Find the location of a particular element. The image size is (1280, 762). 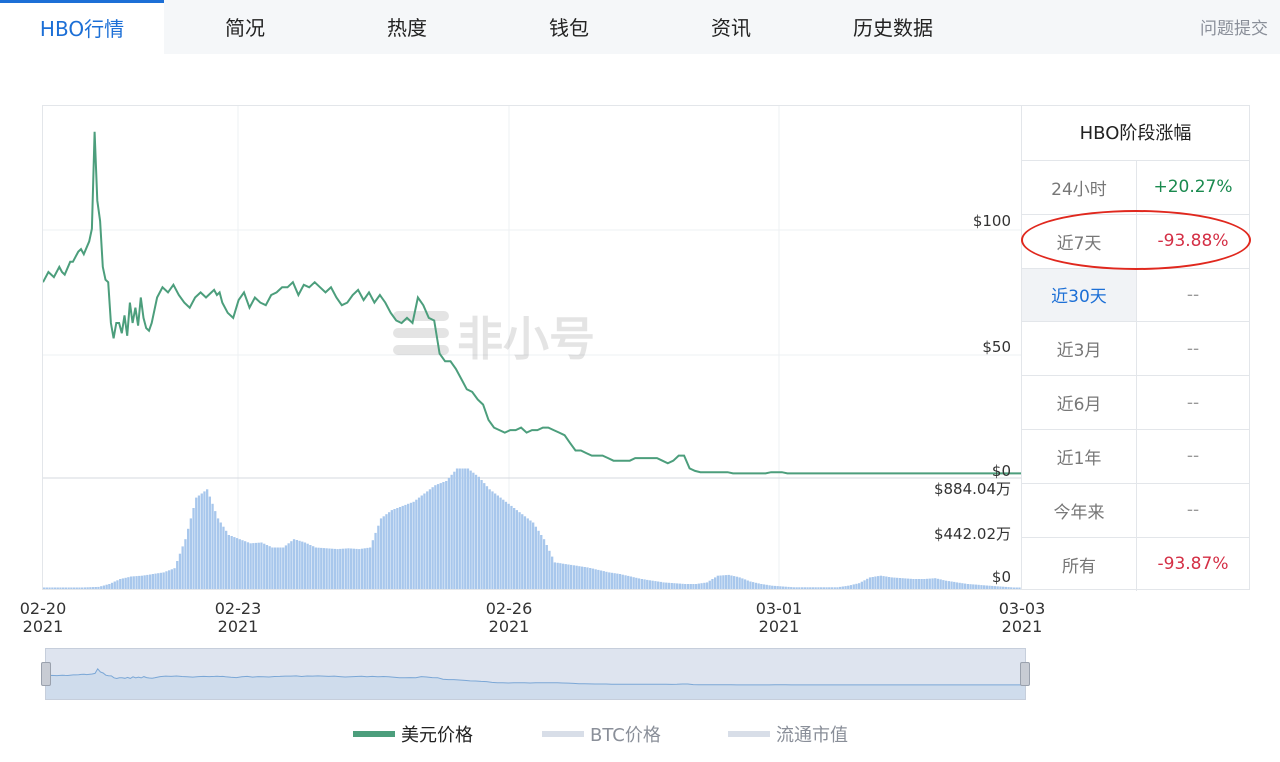

period-label: 近6月 is located at coordinates (1079, 402).